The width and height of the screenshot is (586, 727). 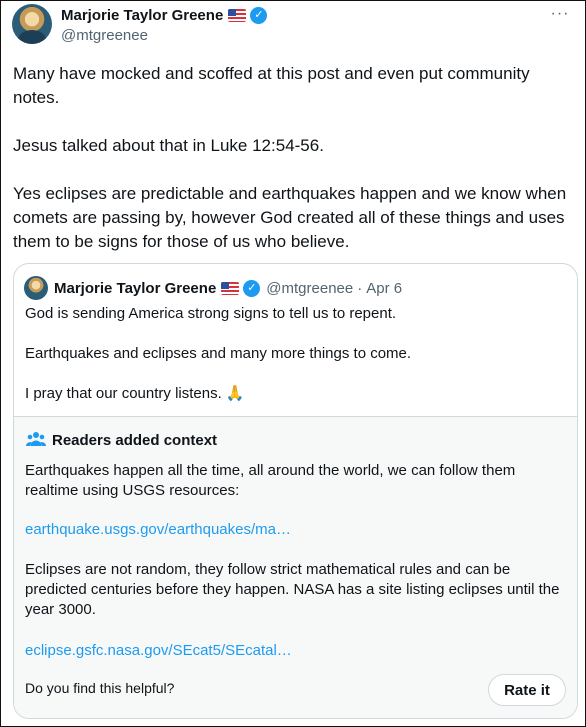 What do you see at coordinates (100, 688) in the screenshot?
I see `helpful-prompt: Do you find this helpful?` at bounding box center [100, 688].